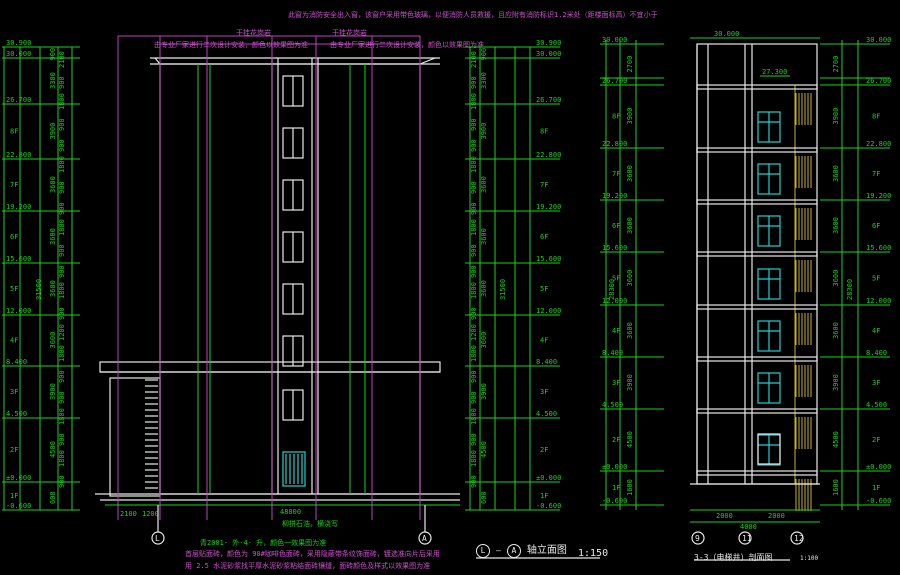 The width and height of the screenshot is (900, 575). What do you see at coordinates (733, 557) in the screenshot?
I see `section-title: 3-3（电梯井）剖面图` at bounding box center [733, 557].